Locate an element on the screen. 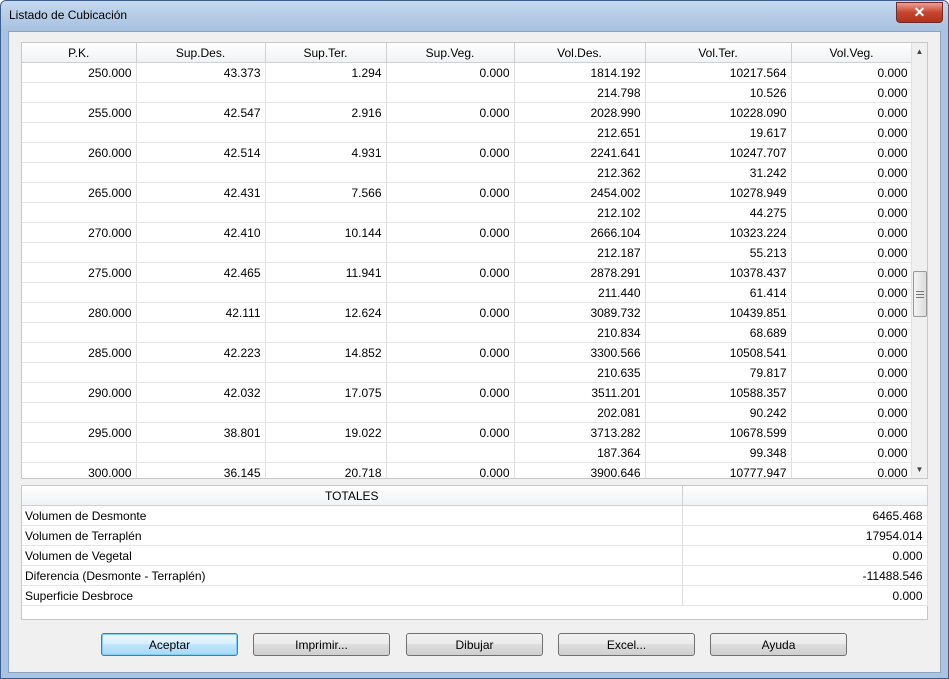  table-row: 211.440 61.414 0.000 is located at coordinates (467, 292).